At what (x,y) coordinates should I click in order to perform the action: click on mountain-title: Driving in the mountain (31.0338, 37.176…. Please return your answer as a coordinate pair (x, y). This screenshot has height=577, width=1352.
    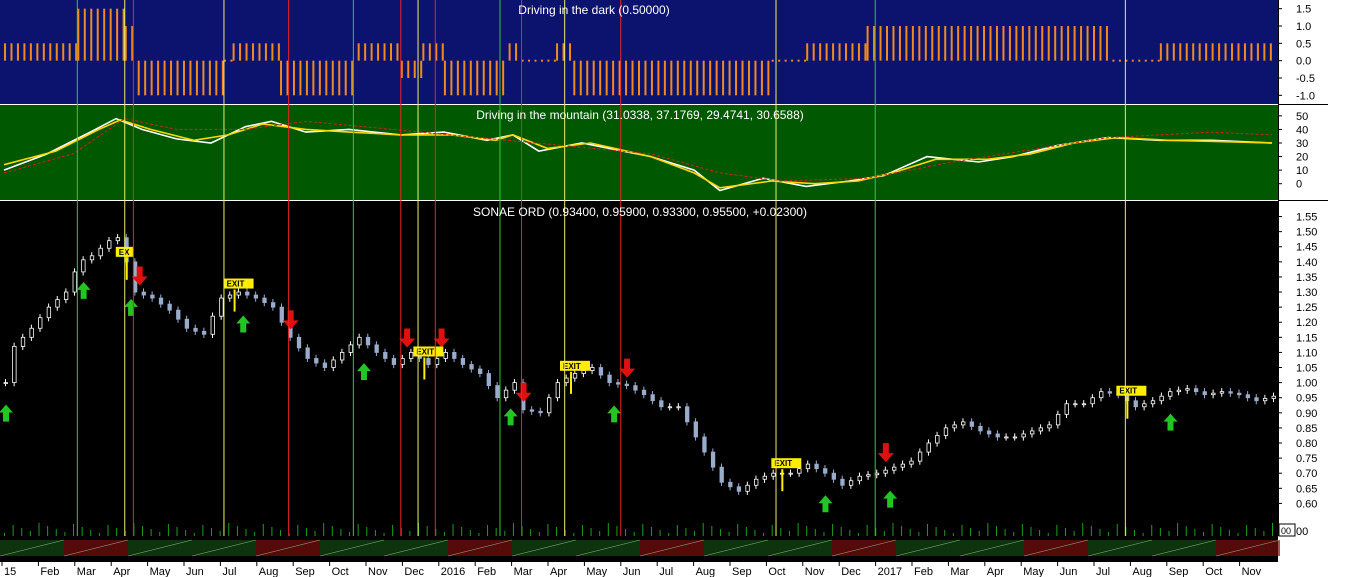
    Looking at the image, I should click on (640, 115).